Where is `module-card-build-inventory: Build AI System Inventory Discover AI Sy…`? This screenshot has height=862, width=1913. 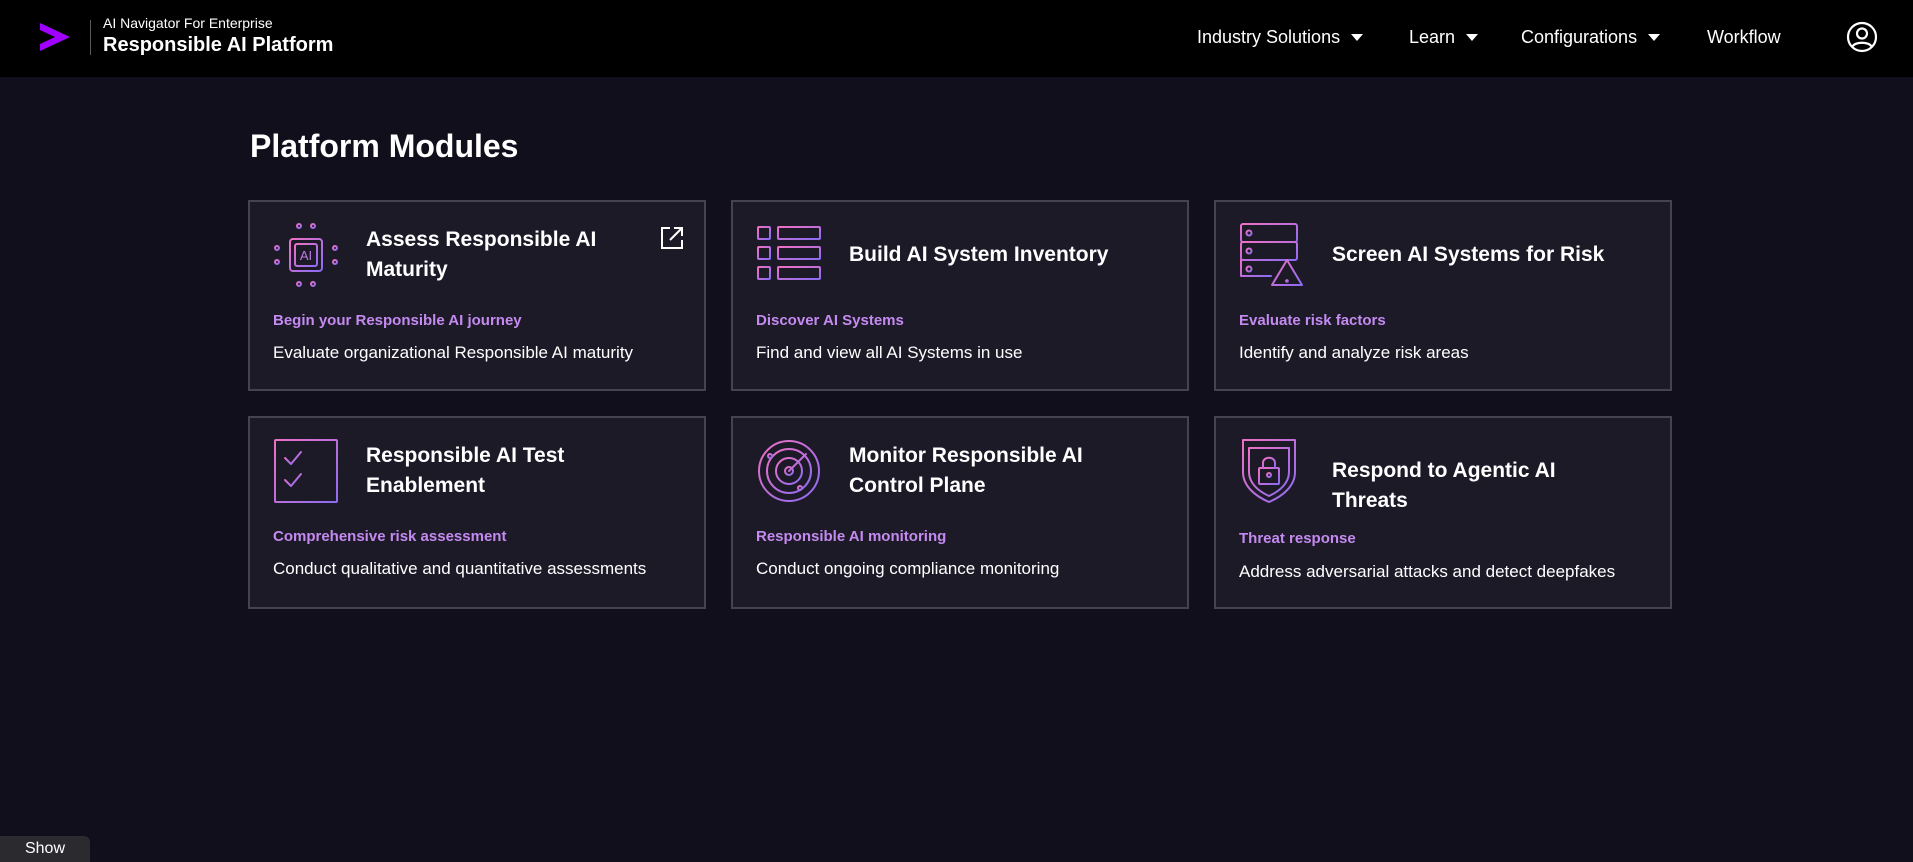 module-card-build-inventory: Build AI System Inventory Discover AI Sy… is located at coordinates (960, 295).